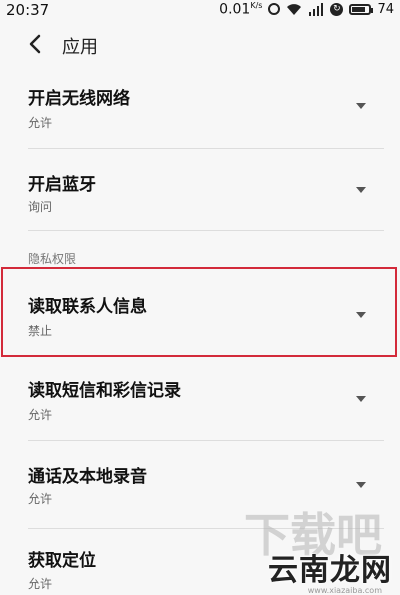 The width and height of the screenshot is (400, 595). Describe the element at coordinates (104, 391) in the screenshot. I see `permission-label: 读取短信和彩信记录` at that location.